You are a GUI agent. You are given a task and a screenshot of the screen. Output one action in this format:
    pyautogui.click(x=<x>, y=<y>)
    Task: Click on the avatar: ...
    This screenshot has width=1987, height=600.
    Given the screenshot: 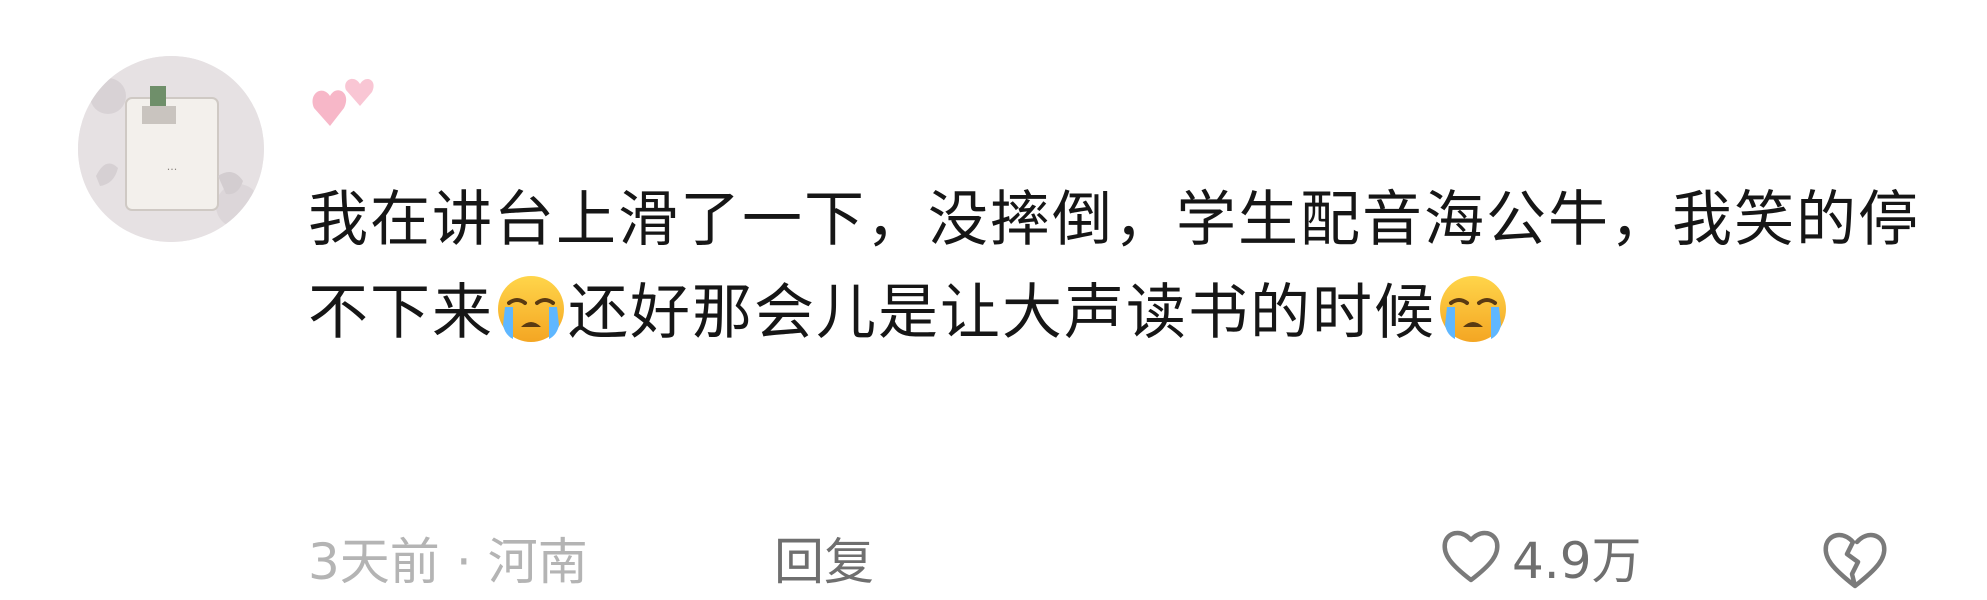 What is the action you would take?
    pyautogui.click(x=171, y=149)
    